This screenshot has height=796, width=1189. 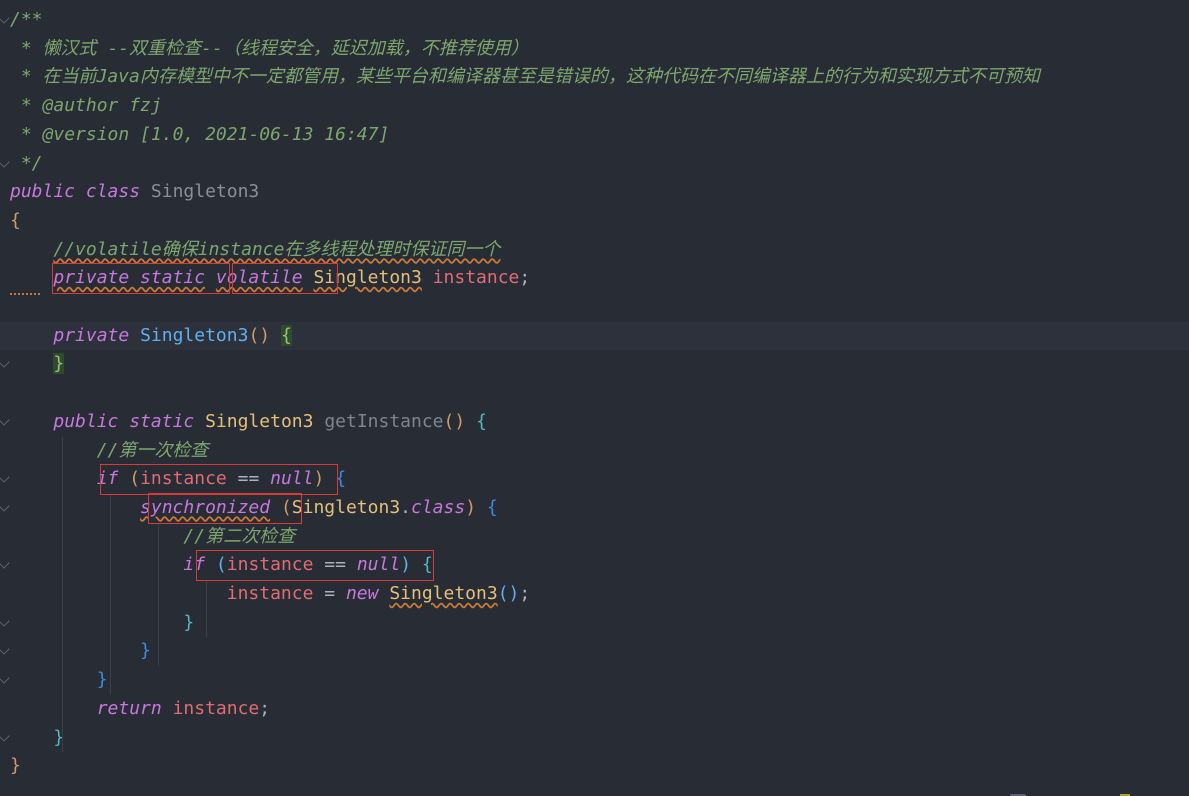 I want to click on code-line-text: /**, so click(x=26, y=20).